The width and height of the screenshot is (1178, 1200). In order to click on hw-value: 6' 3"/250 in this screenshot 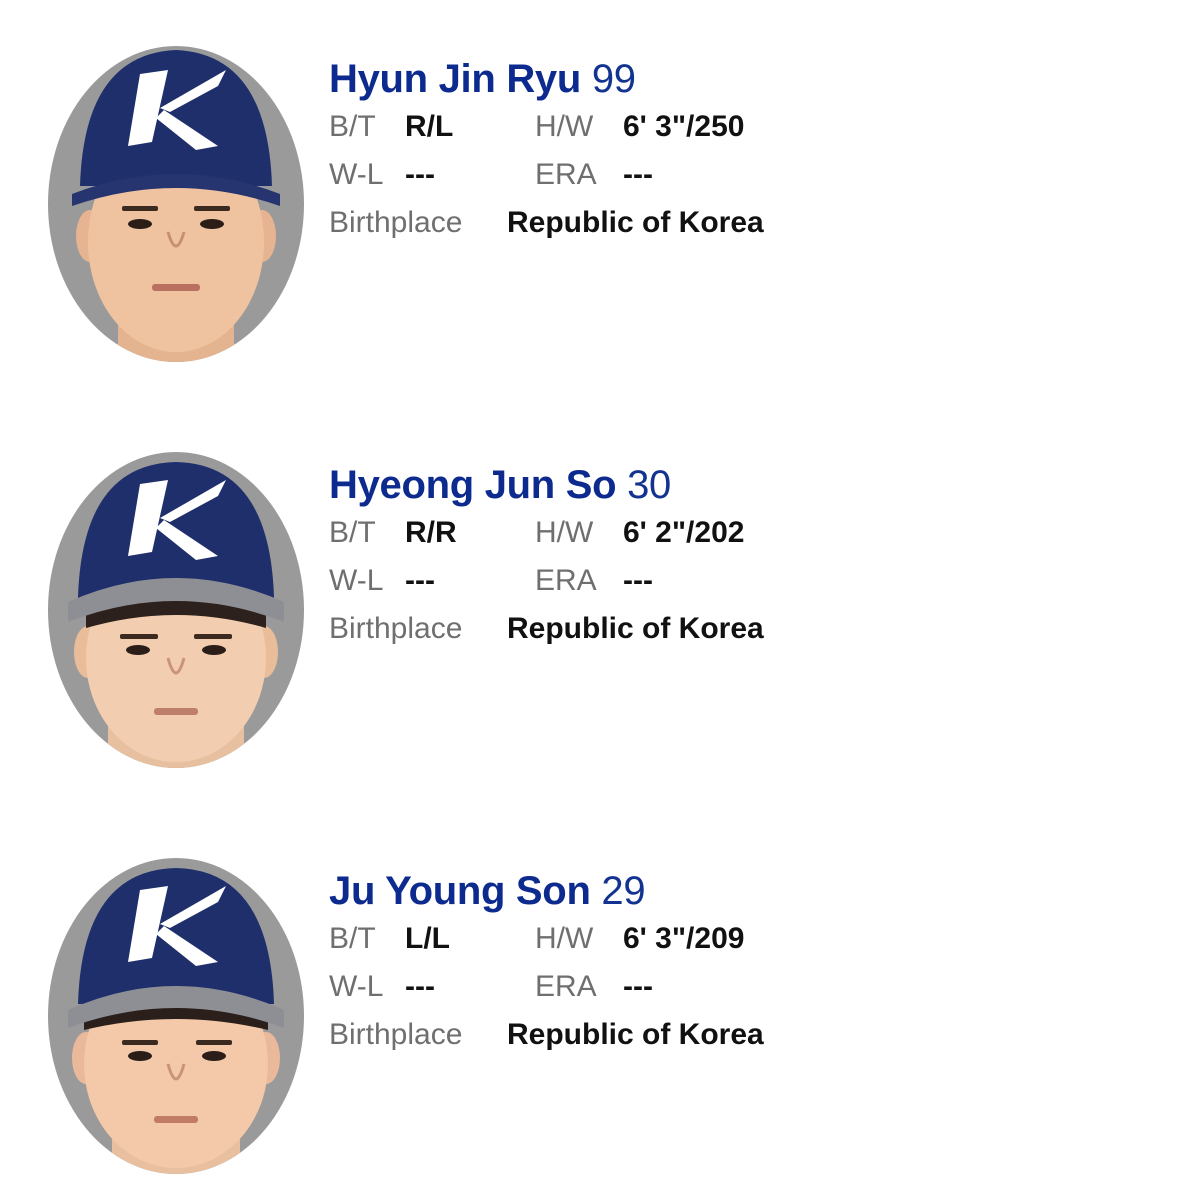, I will do `click(684, 126)`.